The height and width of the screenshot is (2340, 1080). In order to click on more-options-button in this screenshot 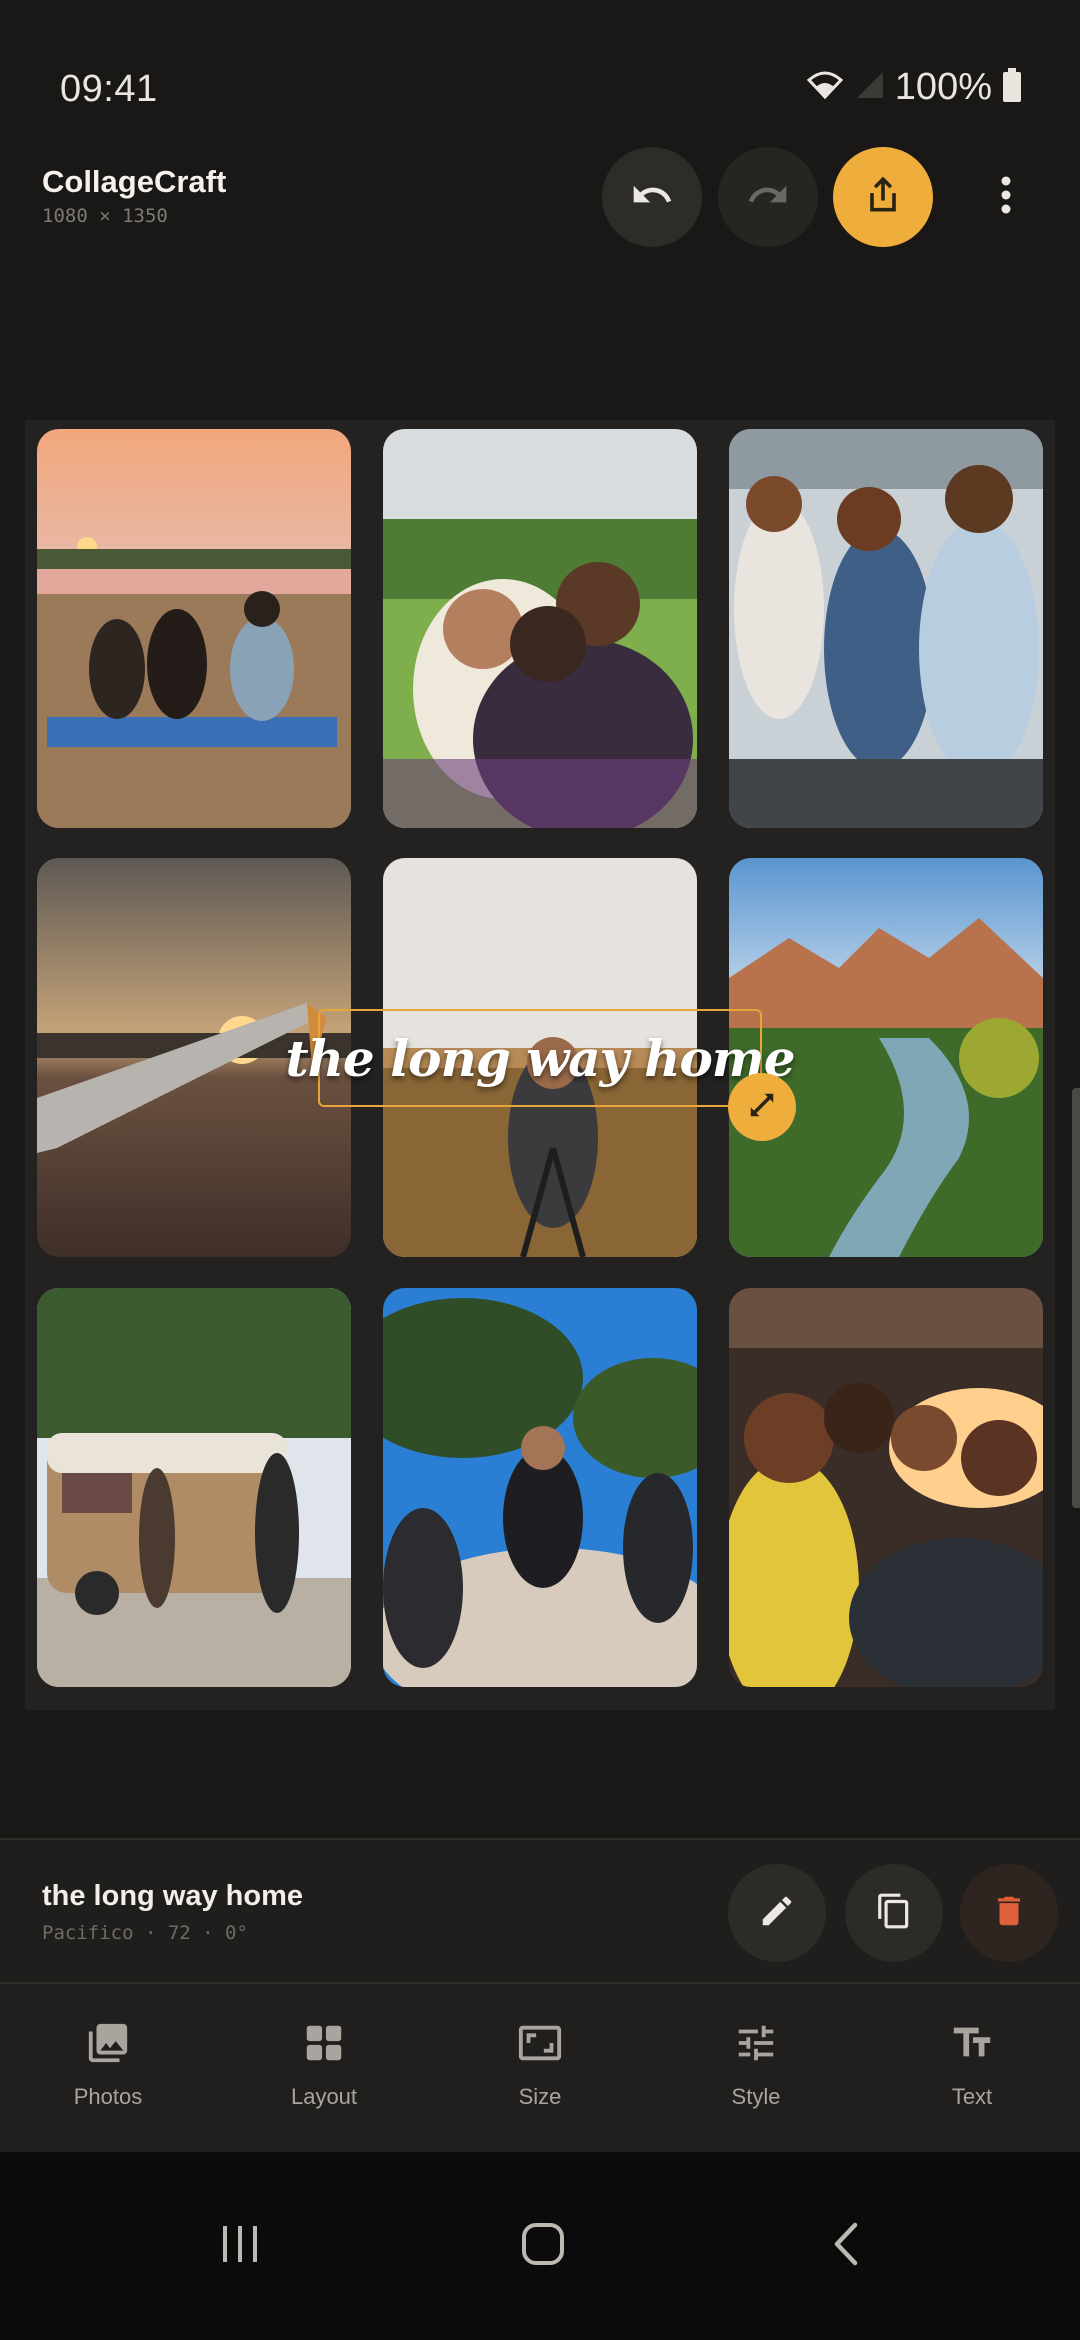, I will do `click(1006, 197)`.